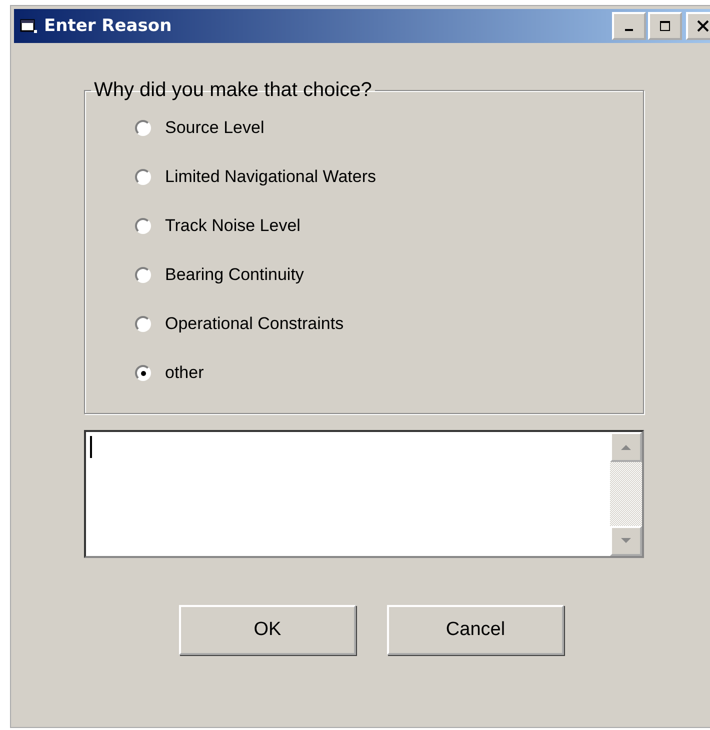 This screenshot has width=710, height=730. I want to click on window-title: Enter Reason, so click(108, 26).